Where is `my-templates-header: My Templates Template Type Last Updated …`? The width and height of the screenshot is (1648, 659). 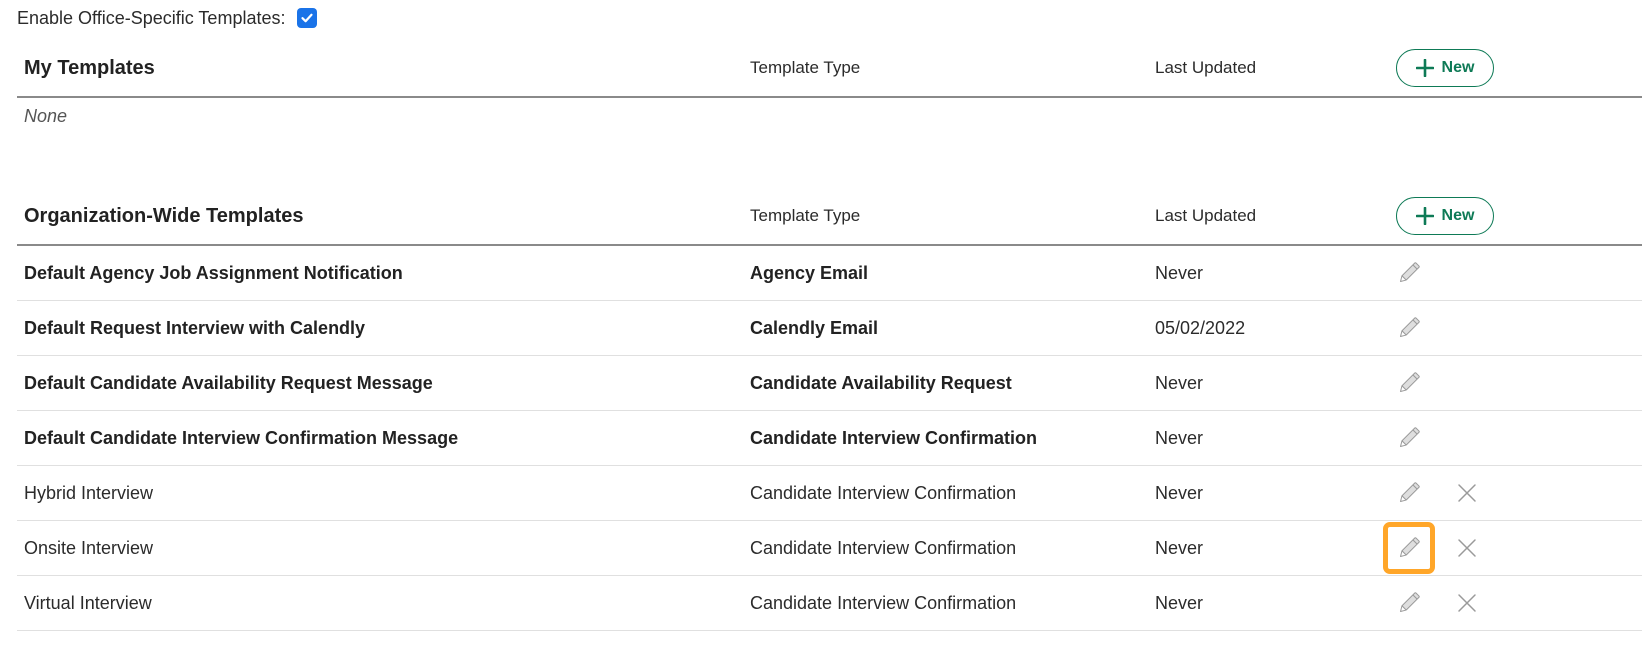
my-templates-header: My Templates Template Type Last Updated … is located at coordinates (829, 69).